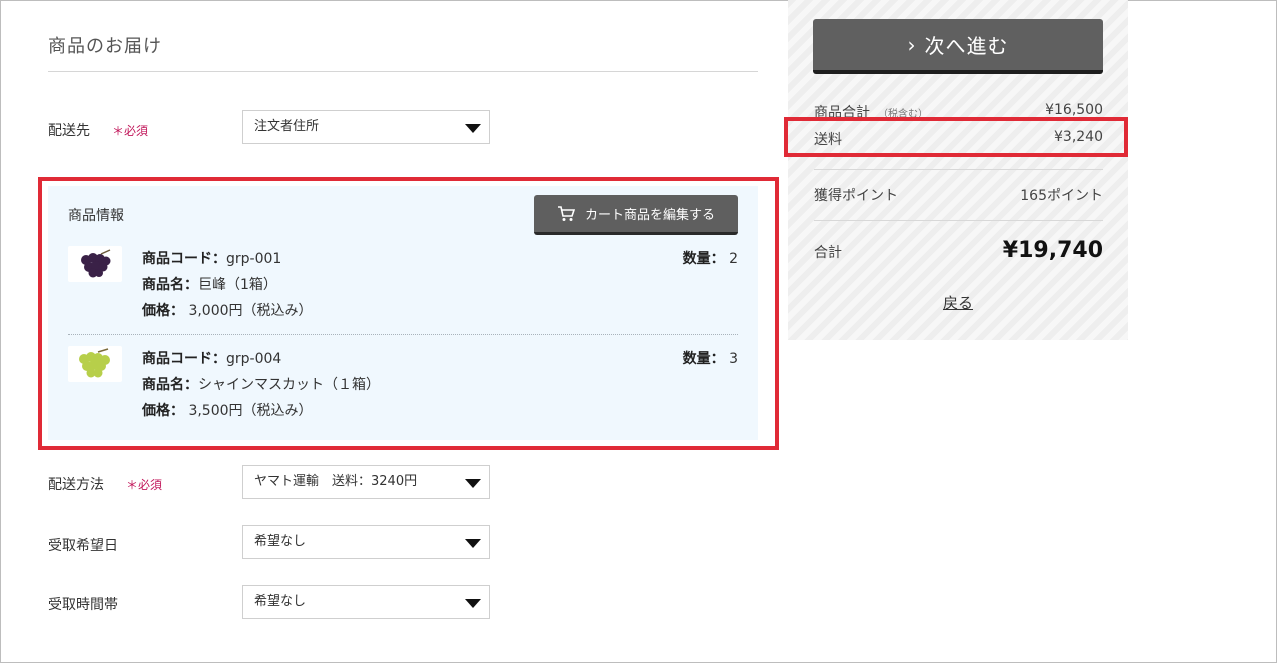  Describe the element at coordinates (366, 542) in the screenshot. I see `delivery-date-select: 希望なし` at that location.